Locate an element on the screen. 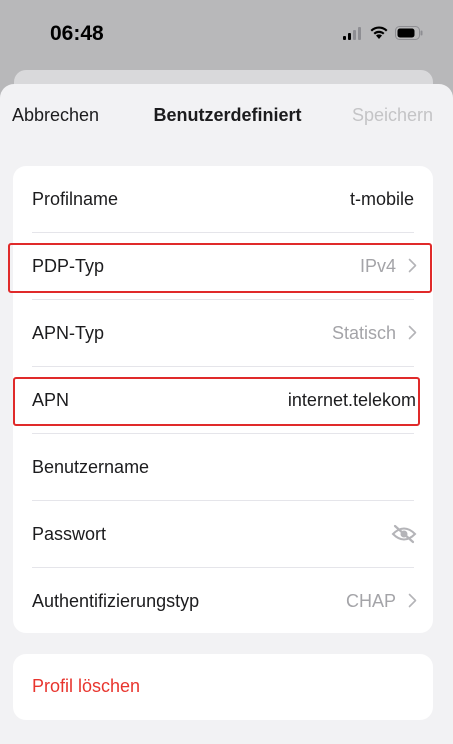 The width and height of the screenshot is (453, 744). nav-bar: Abbrechen Benutzerdefiniert Speichern is located at coordinates (226, 115).